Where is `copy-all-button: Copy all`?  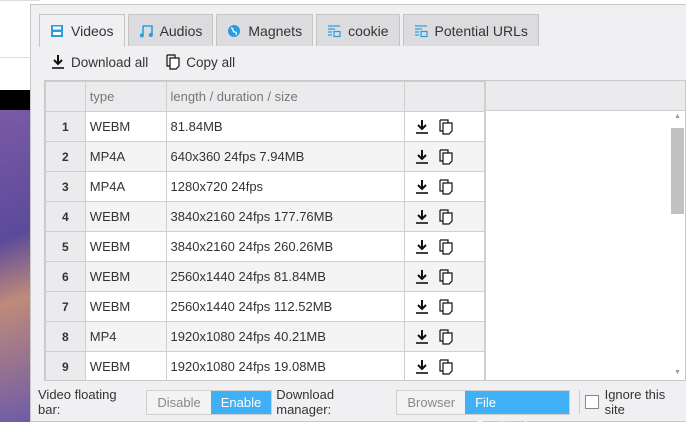
copy-all-button: Copy all is located at coordinates (200, 62).